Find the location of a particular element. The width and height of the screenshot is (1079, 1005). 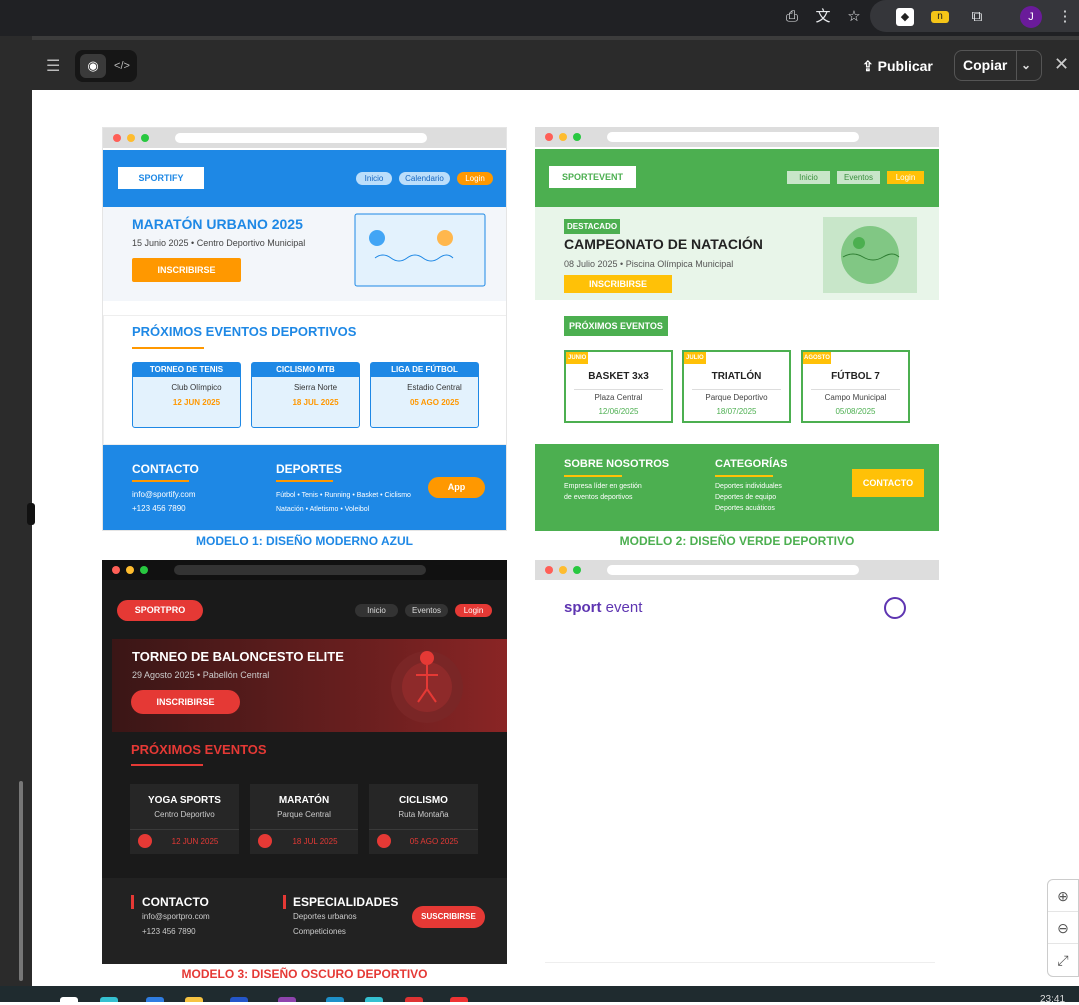

m2-card-title: BASKET 3x3 is located at coordinates (618, 376).